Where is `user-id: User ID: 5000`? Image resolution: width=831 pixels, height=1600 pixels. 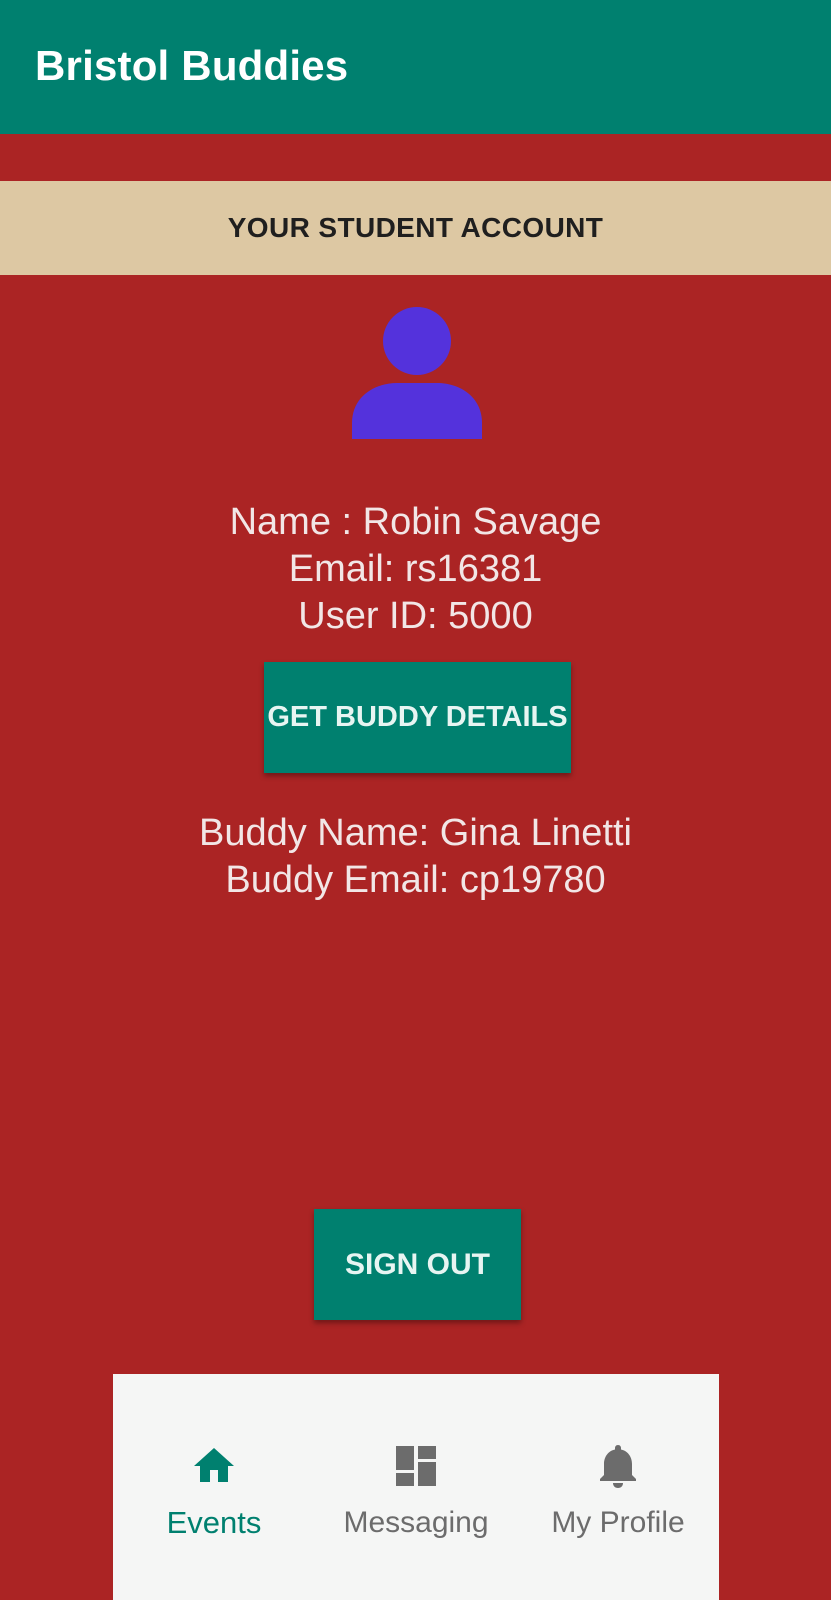 user-id: User ID: 5000 is located at coordinates (415, 616).